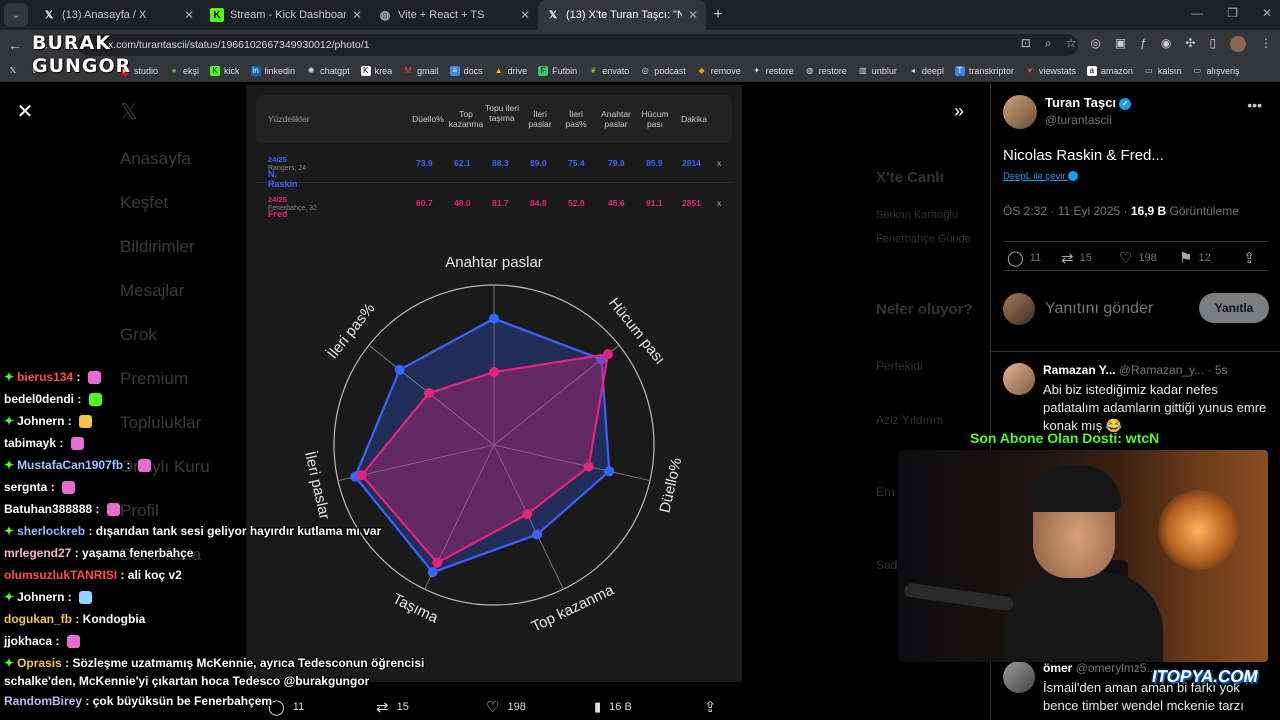 The height and width of the screenshot is (720, 1280). Describe the element at coordinates (51, 531) in the screenshot. I see `chat-username: sherlockreb` at that location.